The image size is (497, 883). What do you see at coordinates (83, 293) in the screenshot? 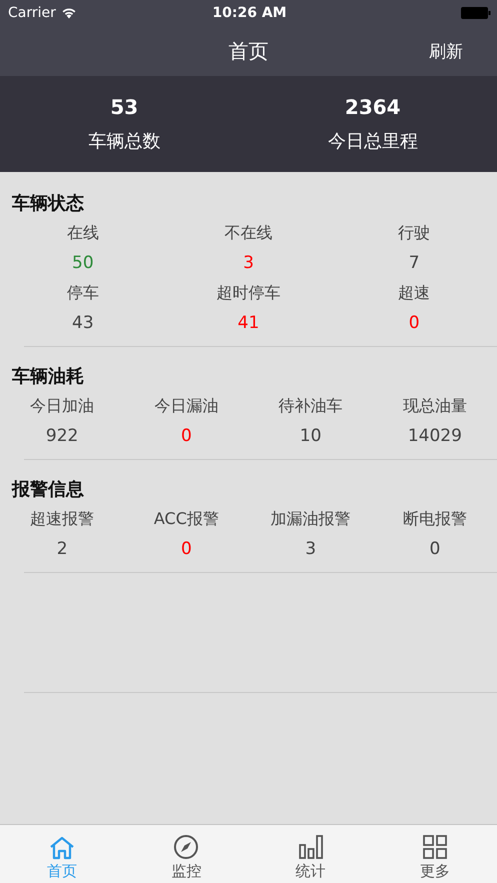
I see `stat-label: 停车` at bounding box center [83, 293].